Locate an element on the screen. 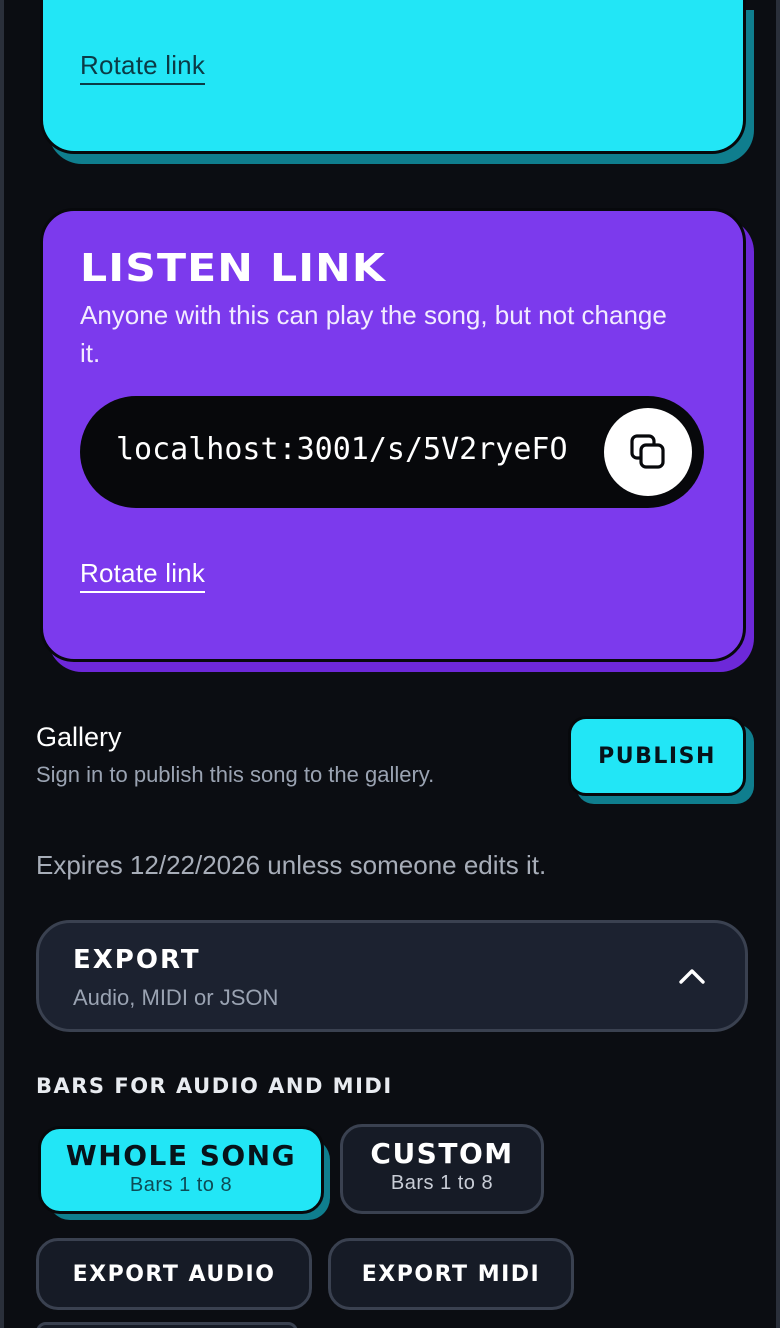  copy-link-button is located at coordinates (648, 452).